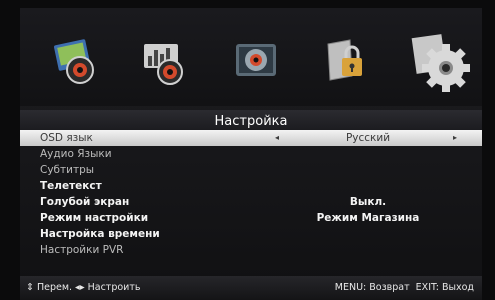  I want to click on menu-item-blue-screen: Голубой экран Выкл., so click(251, 202).